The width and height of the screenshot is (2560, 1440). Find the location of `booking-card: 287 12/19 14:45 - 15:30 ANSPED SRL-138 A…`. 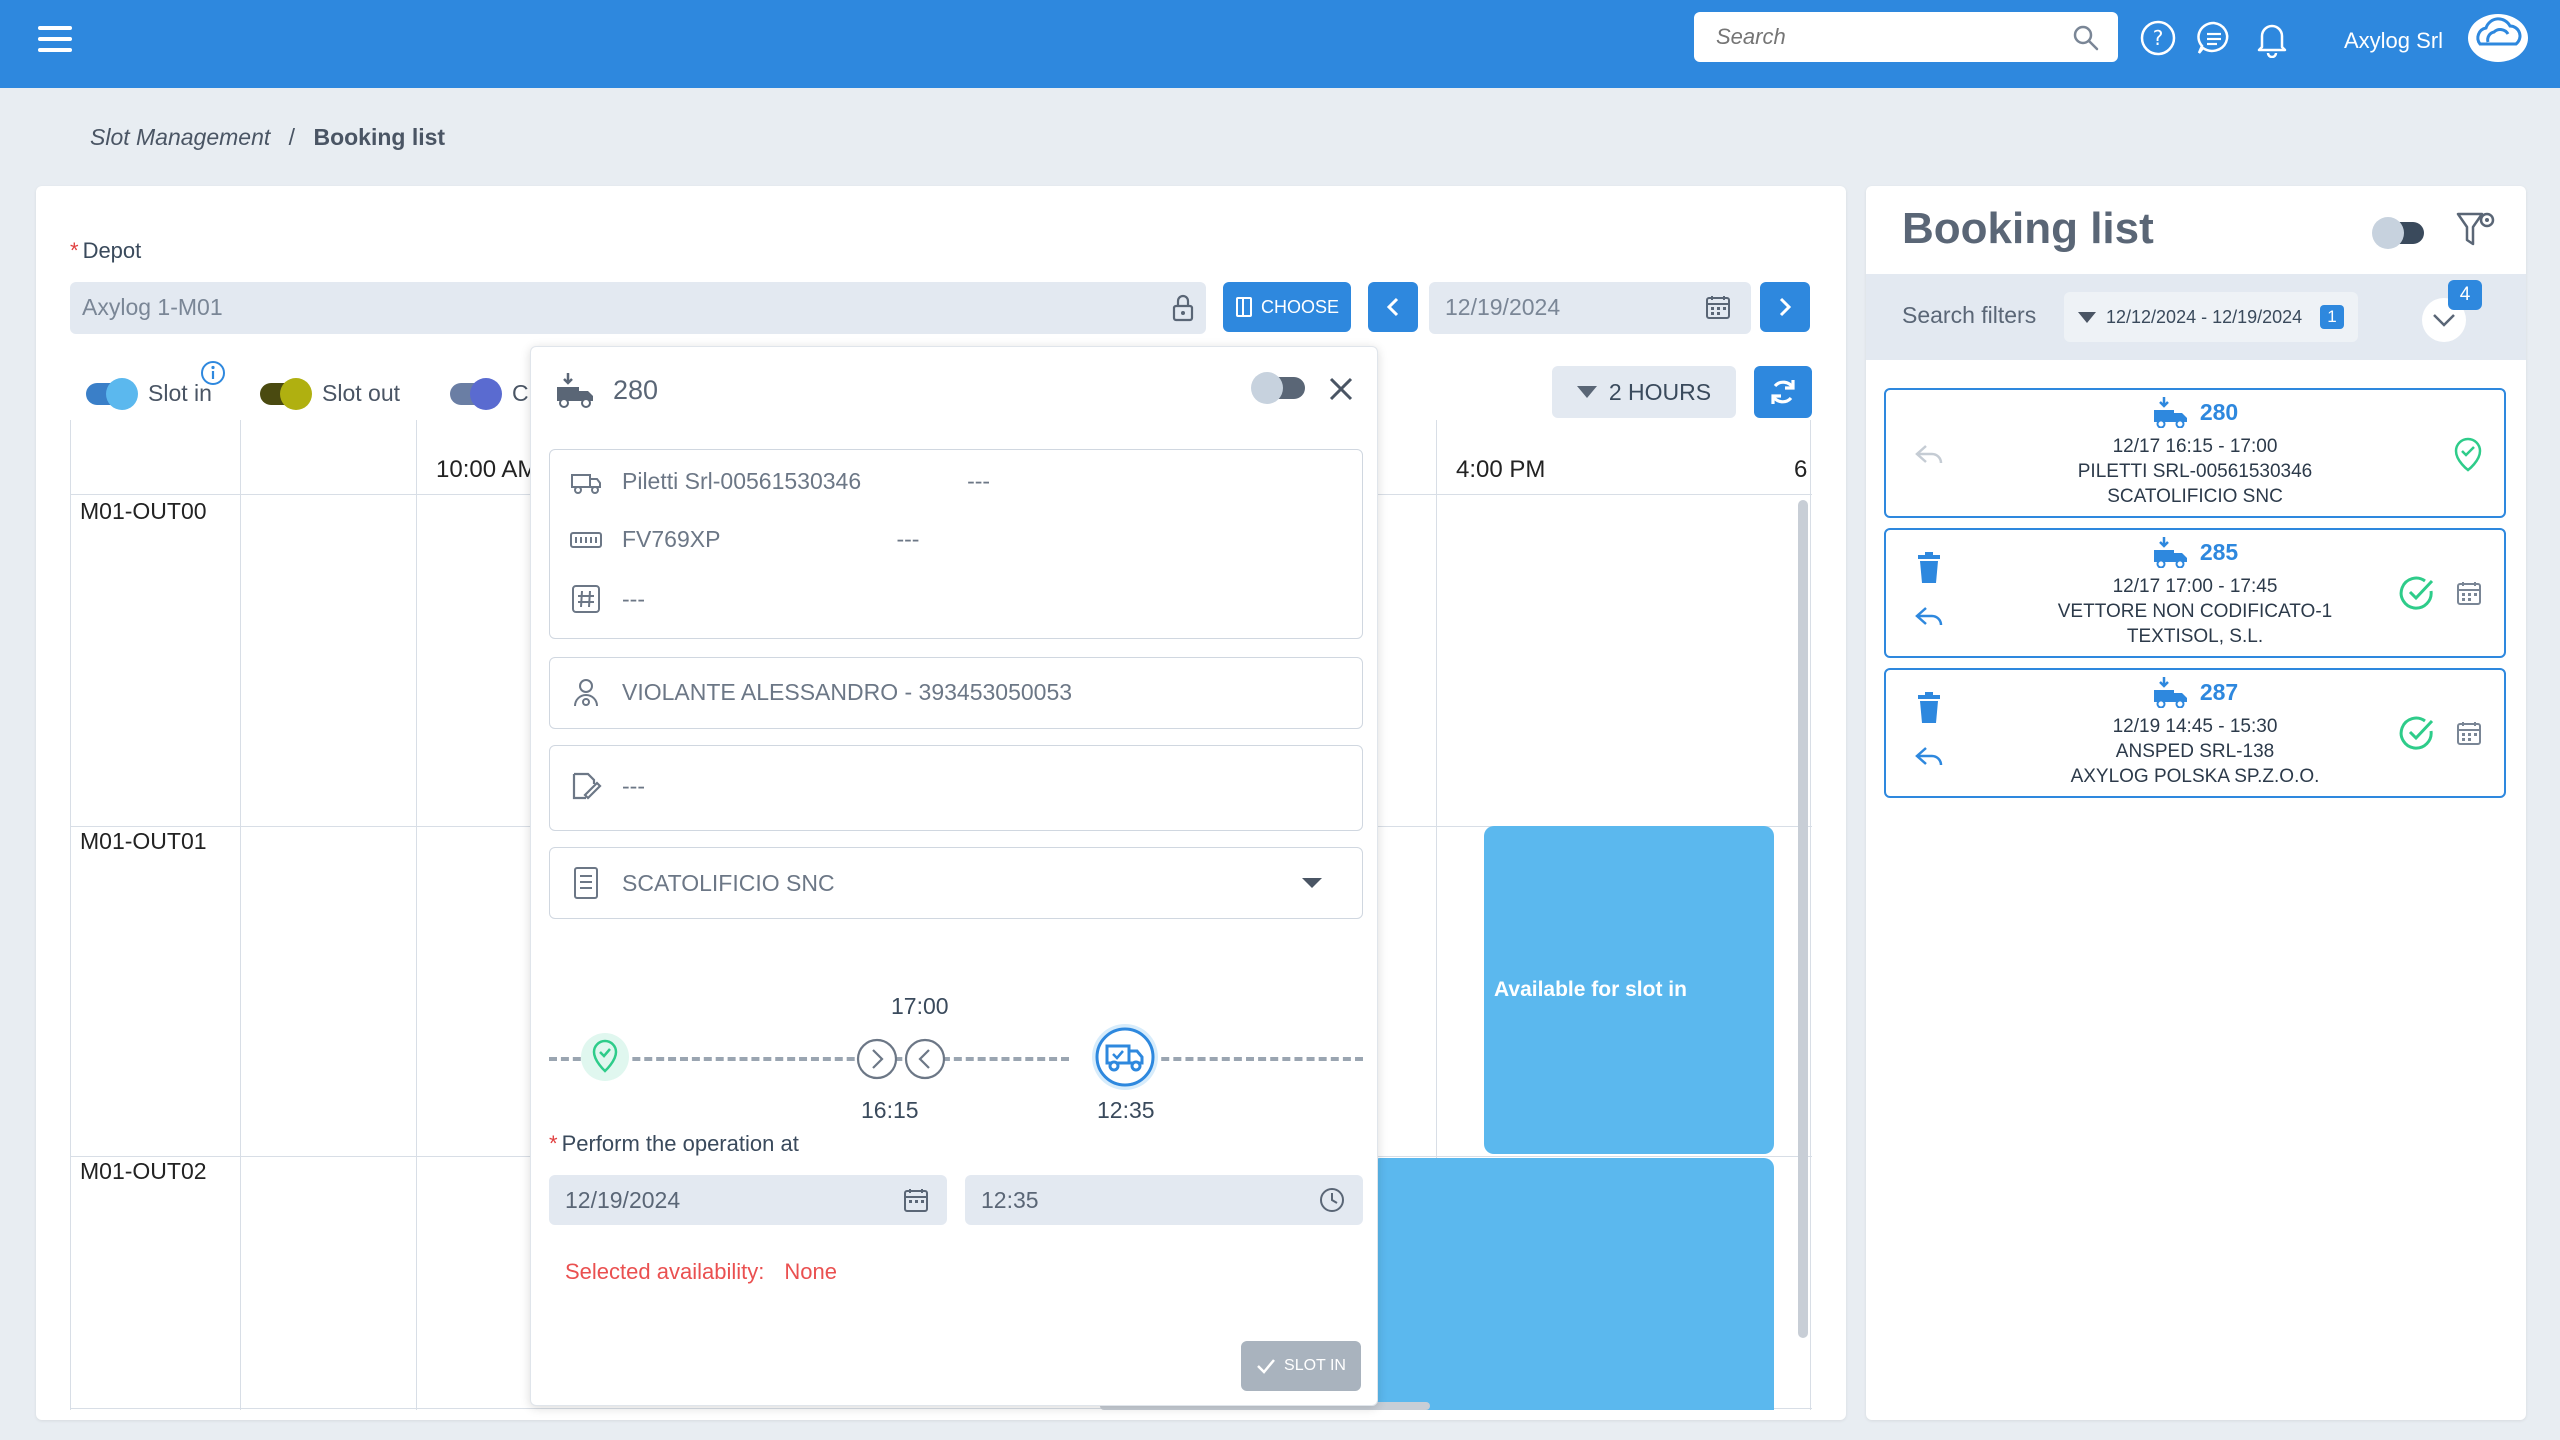

booking-card: 287 12/19 14:45 - 15:30 ANSPED SRL-138 A… is located at coordinates (2195, 733).